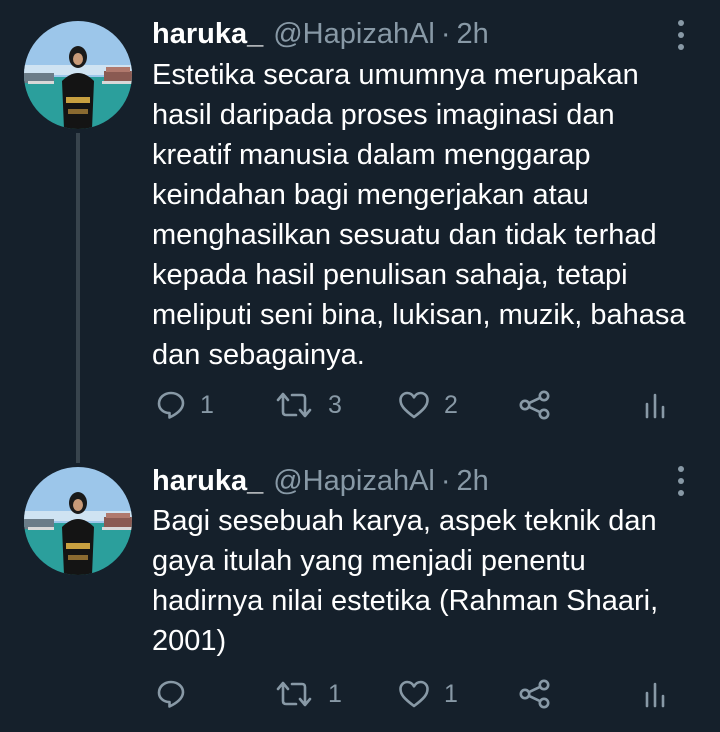 The image size is (720, 732). I want to click on like-button: 2, so click(428, 405).